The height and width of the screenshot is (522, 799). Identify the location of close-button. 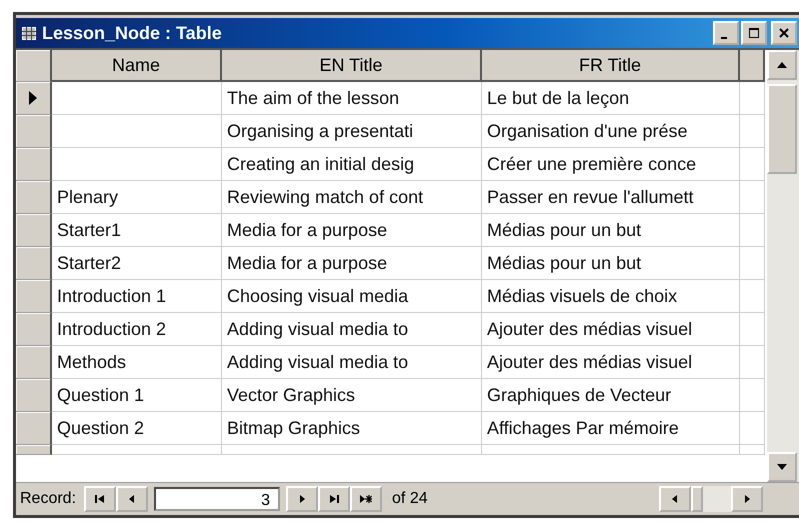
(784, 33).